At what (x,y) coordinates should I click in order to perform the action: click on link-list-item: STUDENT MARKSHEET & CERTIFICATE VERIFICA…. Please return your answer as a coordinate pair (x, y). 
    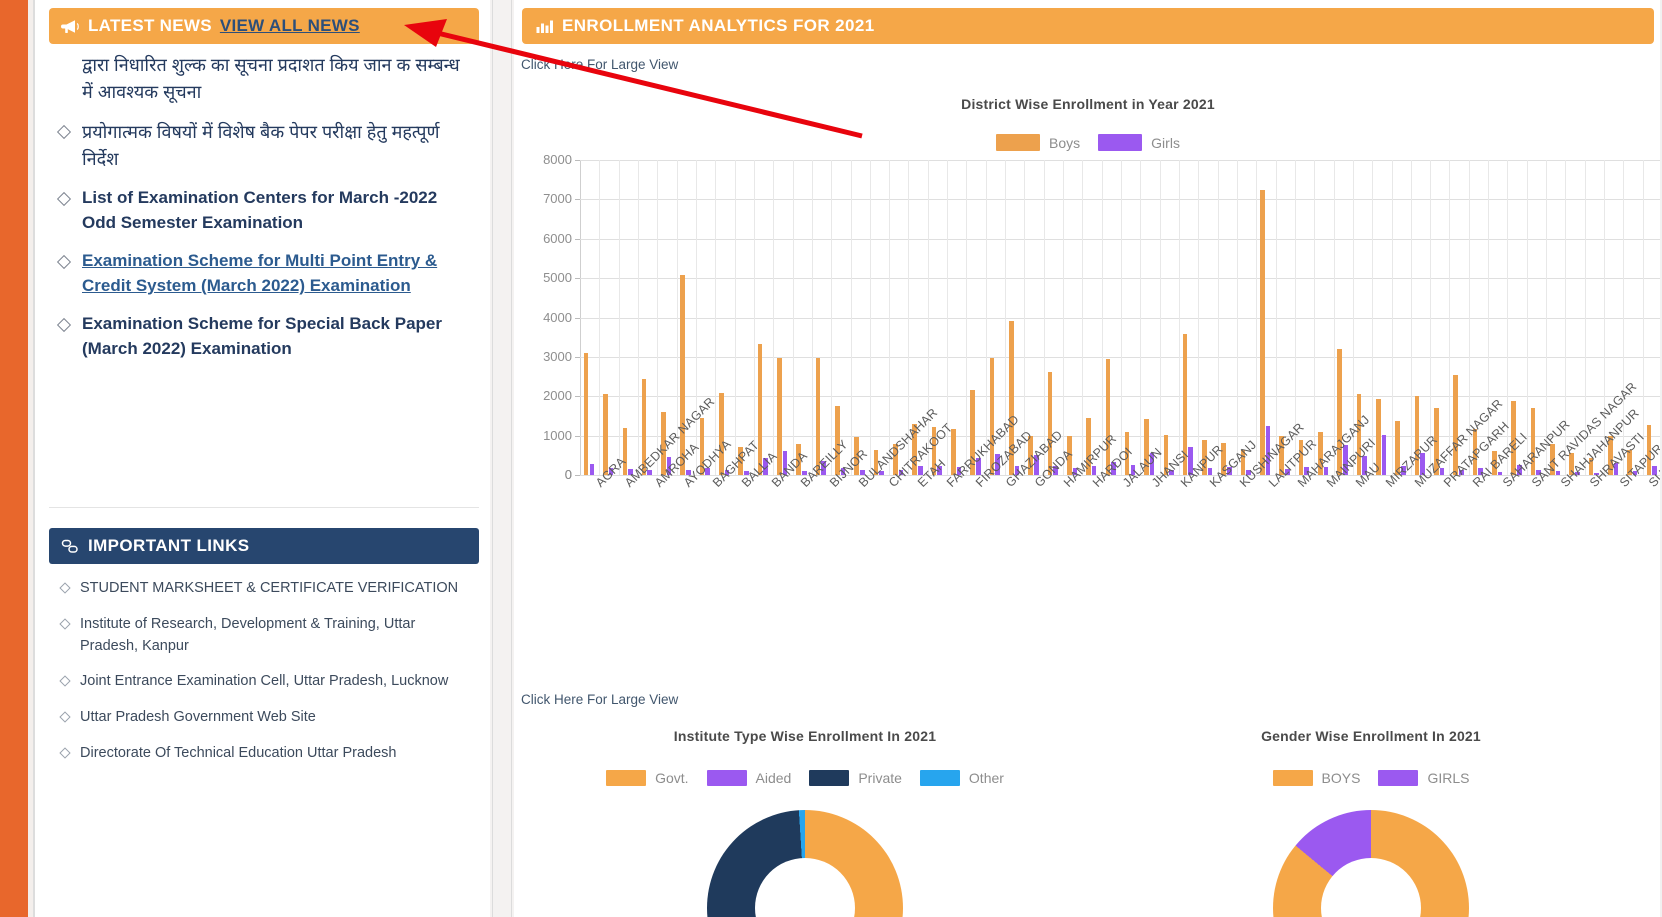
    Looking at the image, I should click on (264, 589).